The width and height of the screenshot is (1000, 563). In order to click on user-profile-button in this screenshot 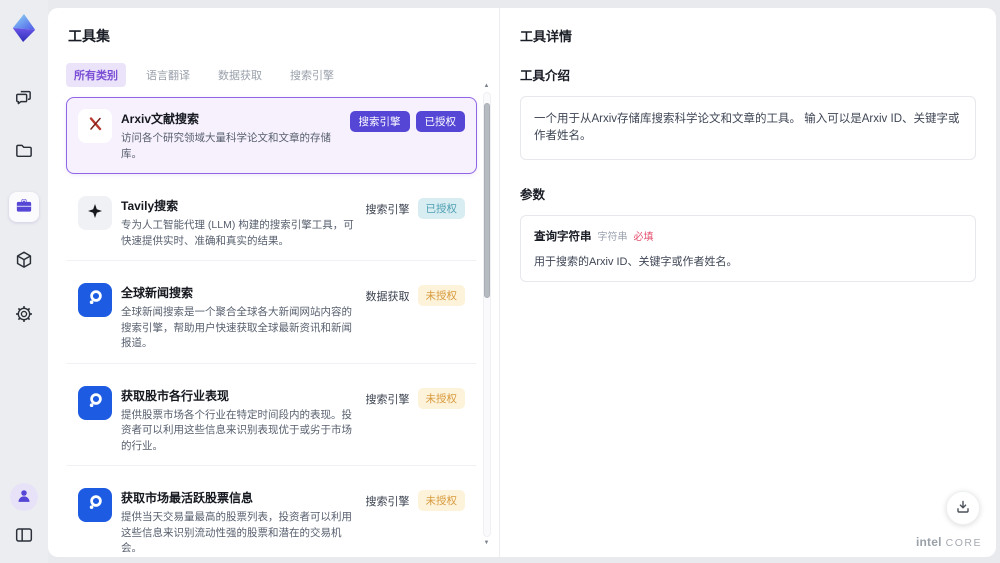, I will do `click(24, 497)`.